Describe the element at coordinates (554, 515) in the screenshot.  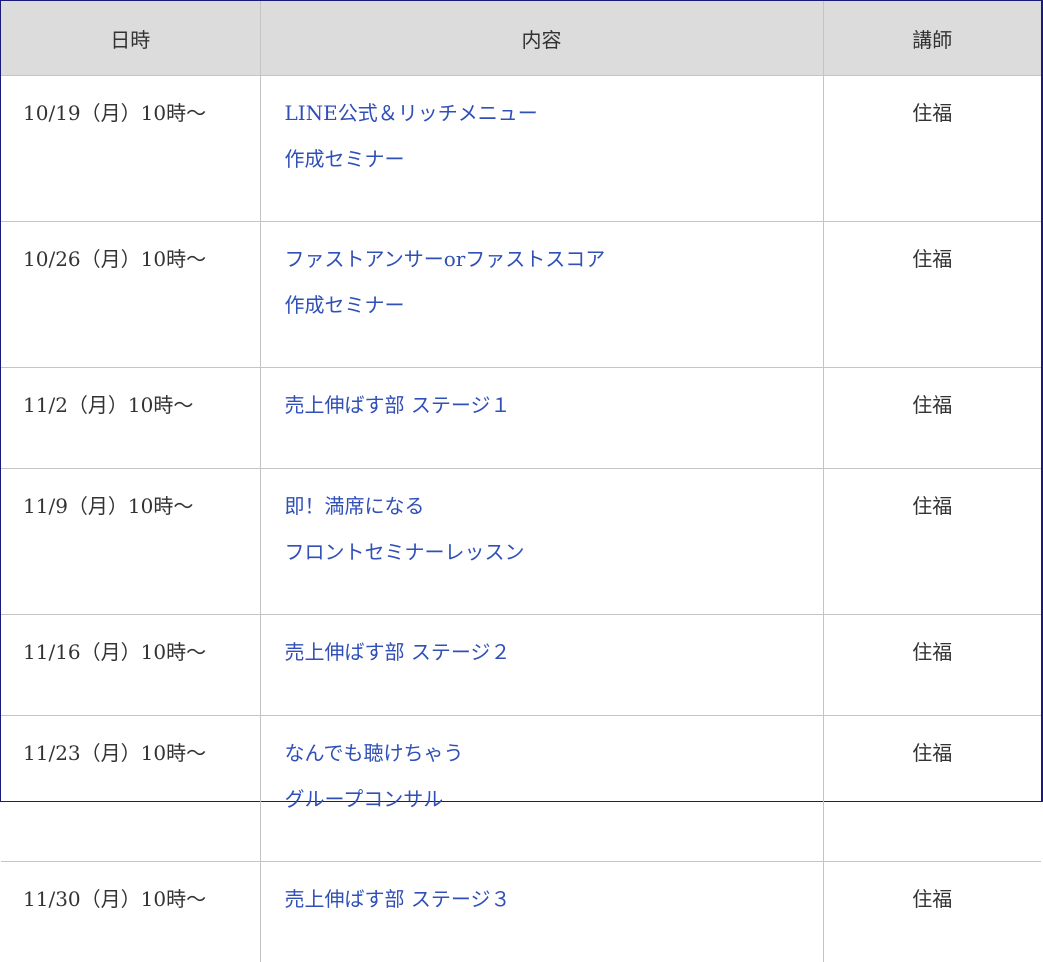
I see `topic-line: 即！満席になる` at that location.